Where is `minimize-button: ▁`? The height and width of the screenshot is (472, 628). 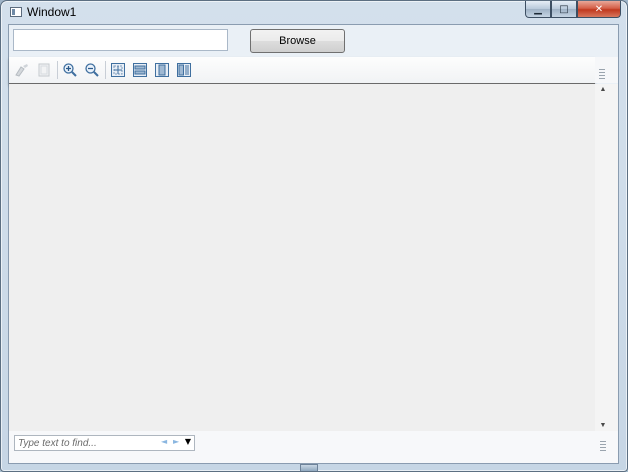
minimize-button: ▁ is located at coordinates (538, 9).